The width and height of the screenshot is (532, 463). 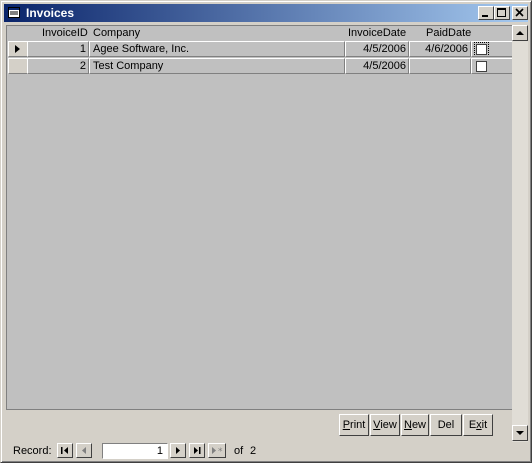 I want to click on next-record-icon, so click(x=178, y=450).